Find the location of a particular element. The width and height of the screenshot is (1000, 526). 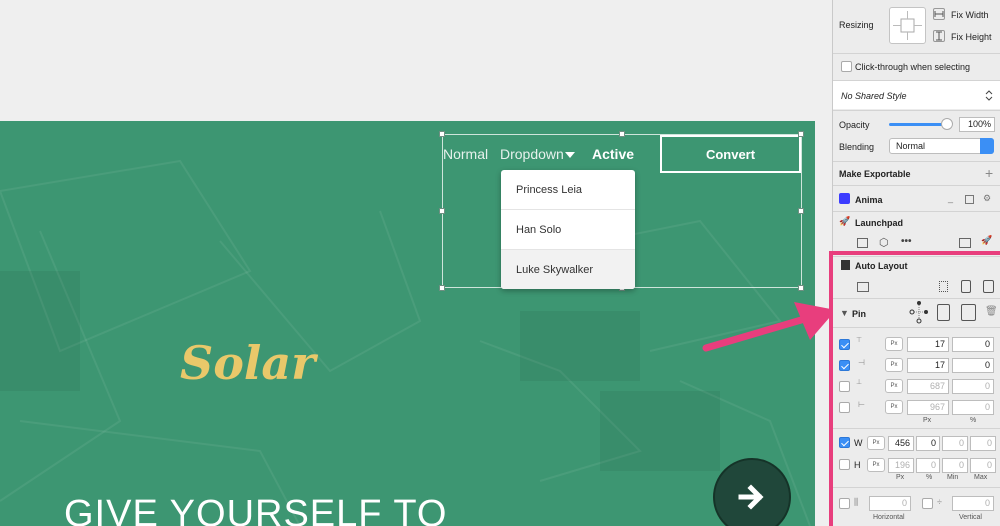

pin-top-checkbox is located at coordinates (844, 344).